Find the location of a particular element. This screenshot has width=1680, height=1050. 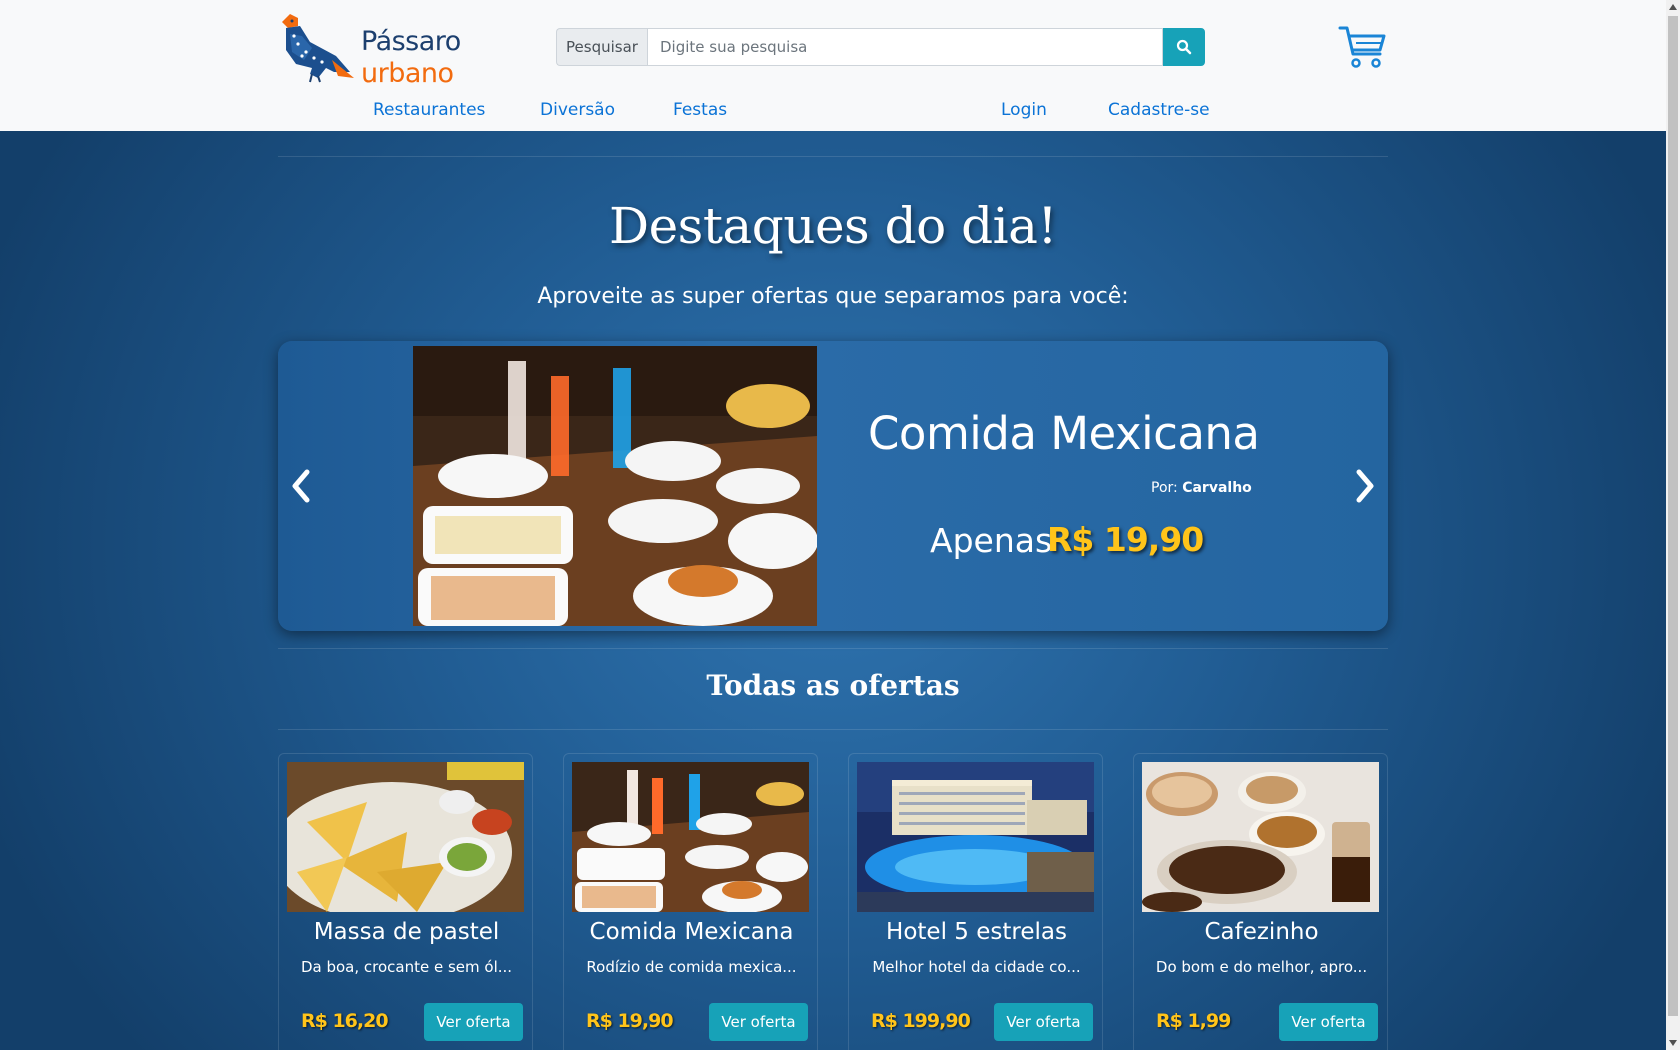

offer-price: R$ 19,90 is located at coordinates (630, 1021).